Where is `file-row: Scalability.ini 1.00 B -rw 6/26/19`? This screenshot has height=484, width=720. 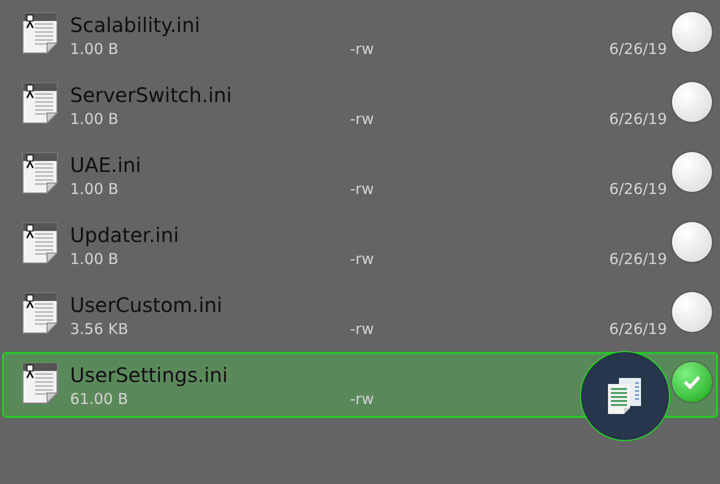 file-row: Scalability.ini 1.00 B -rw 6/26/19 is located at coordinates (360, 35).